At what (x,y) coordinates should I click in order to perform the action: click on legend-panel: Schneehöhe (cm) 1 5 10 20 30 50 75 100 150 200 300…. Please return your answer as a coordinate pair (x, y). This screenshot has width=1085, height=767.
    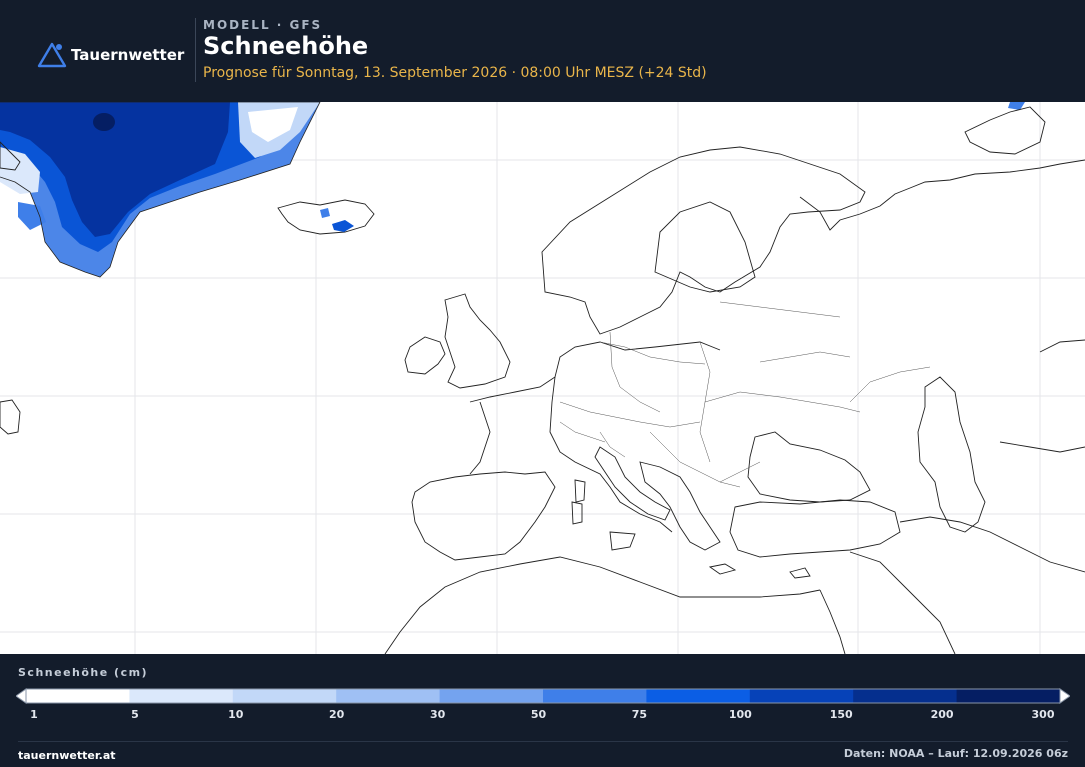
    Looking at the image, I should click on (542, 710).